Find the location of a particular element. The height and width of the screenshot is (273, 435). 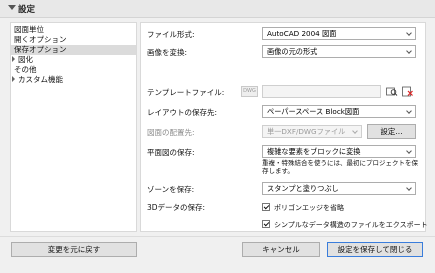

omit-polygon-edges-checkbox is located at coordinates (266, 207).